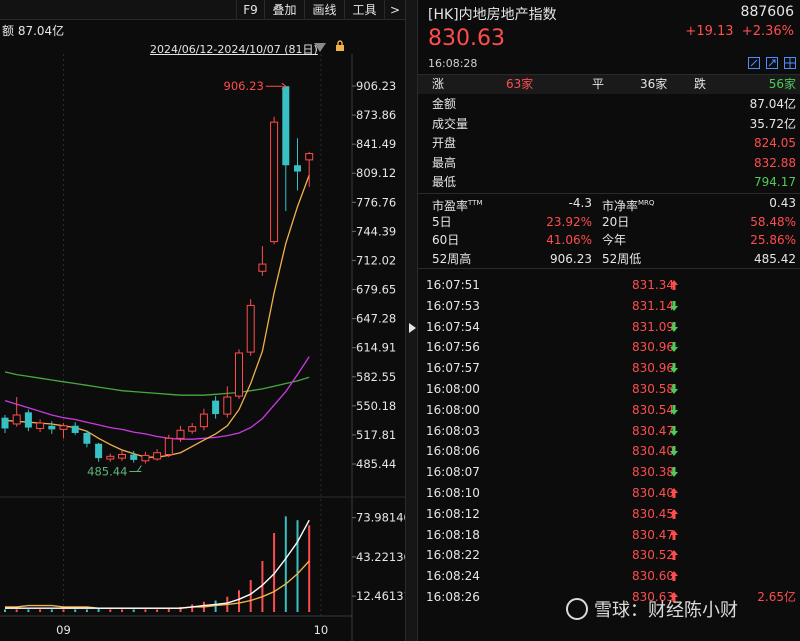  What do you see at coordinates (411, 320) in the screenshot?
I see `panel-divider` at bounding box center [411, 320].